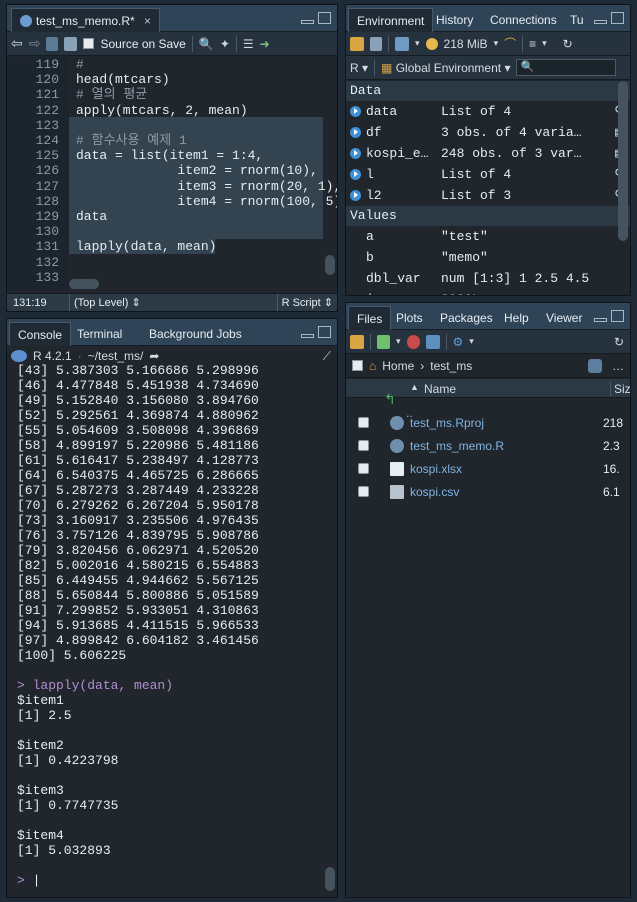 This screenshot has height=902, width=637. I want to click on env-row: l2List of 3⚲, so click(488, 195).